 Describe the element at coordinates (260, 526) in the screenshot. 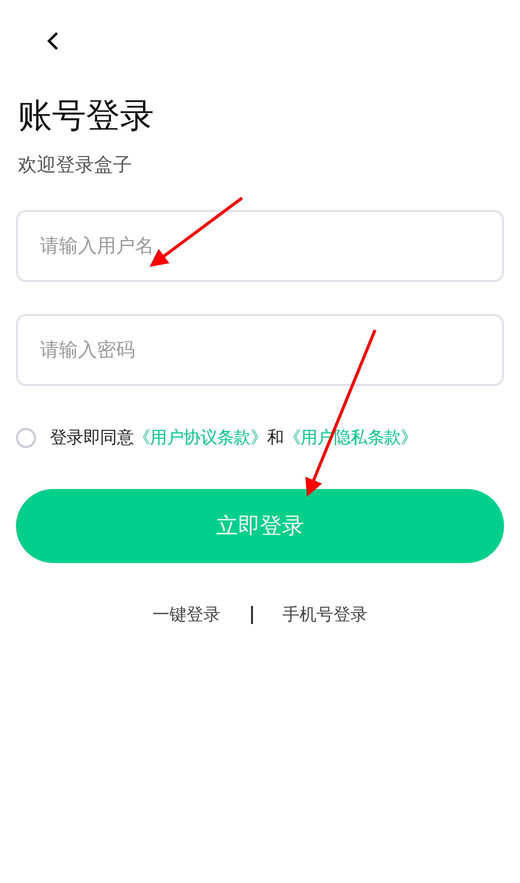

I see `login-button: 立即登录` at that location.